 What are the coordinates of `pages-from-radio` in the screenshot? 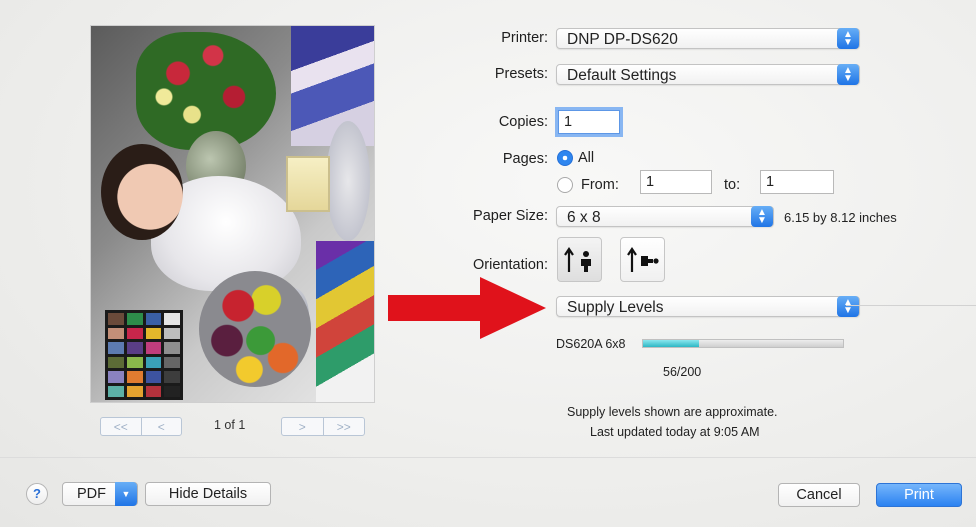 It's located at (565, 185).